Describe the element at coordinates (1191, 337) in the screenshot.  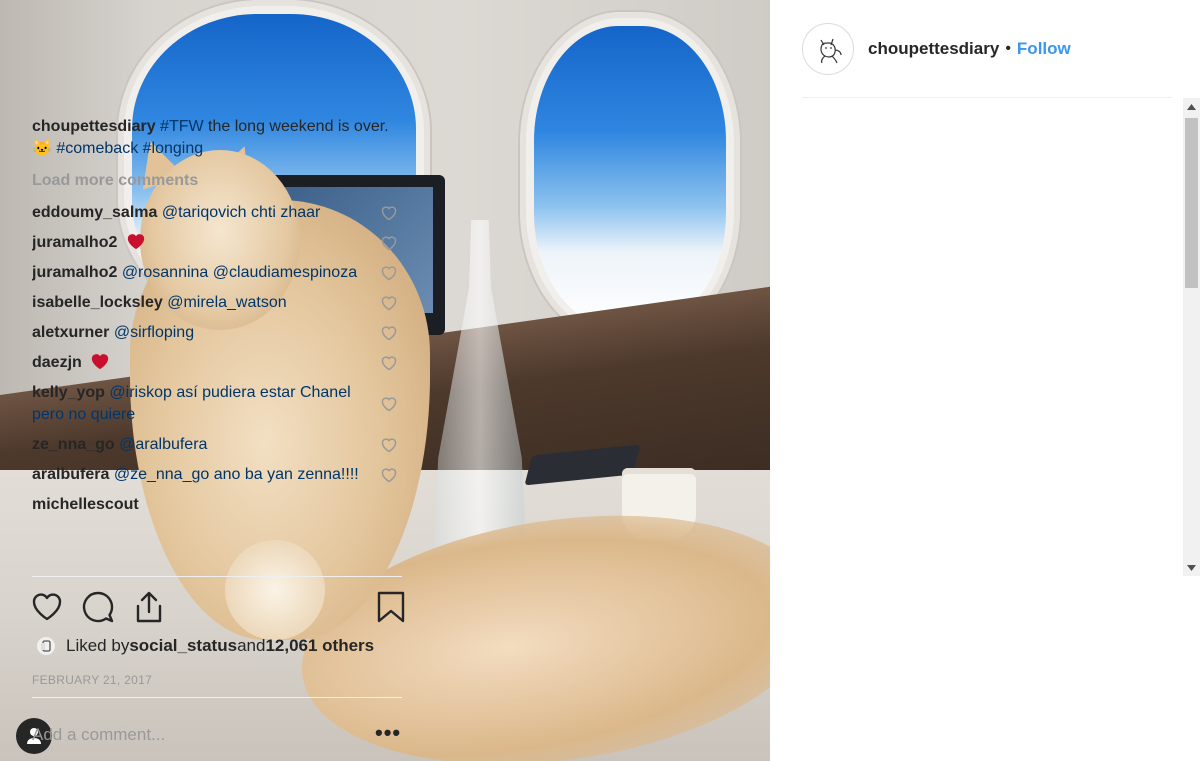
I see `comments-scrollbar` at that location.